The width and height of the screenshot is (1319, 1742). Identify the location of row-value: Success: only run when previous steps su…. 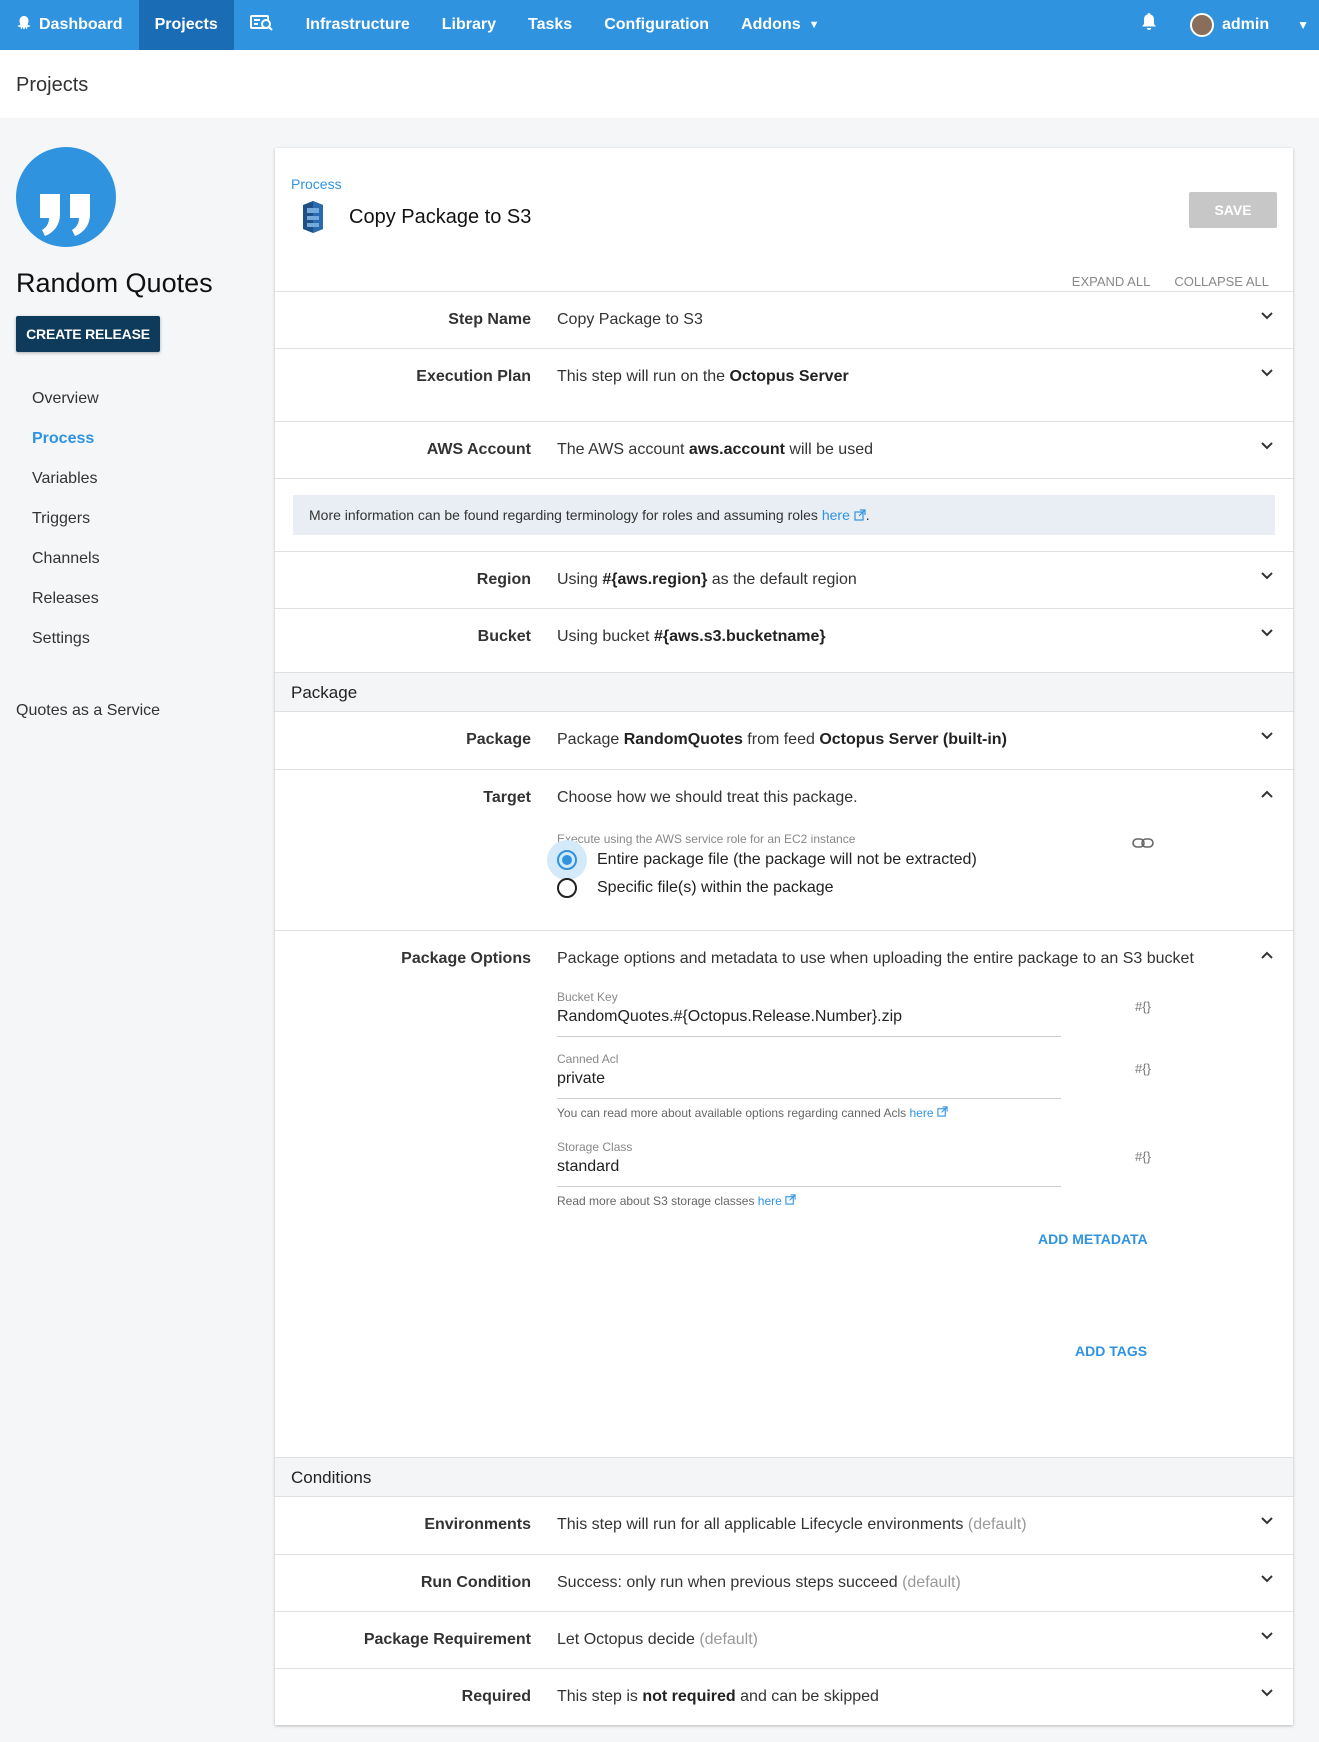
(759, 1582).